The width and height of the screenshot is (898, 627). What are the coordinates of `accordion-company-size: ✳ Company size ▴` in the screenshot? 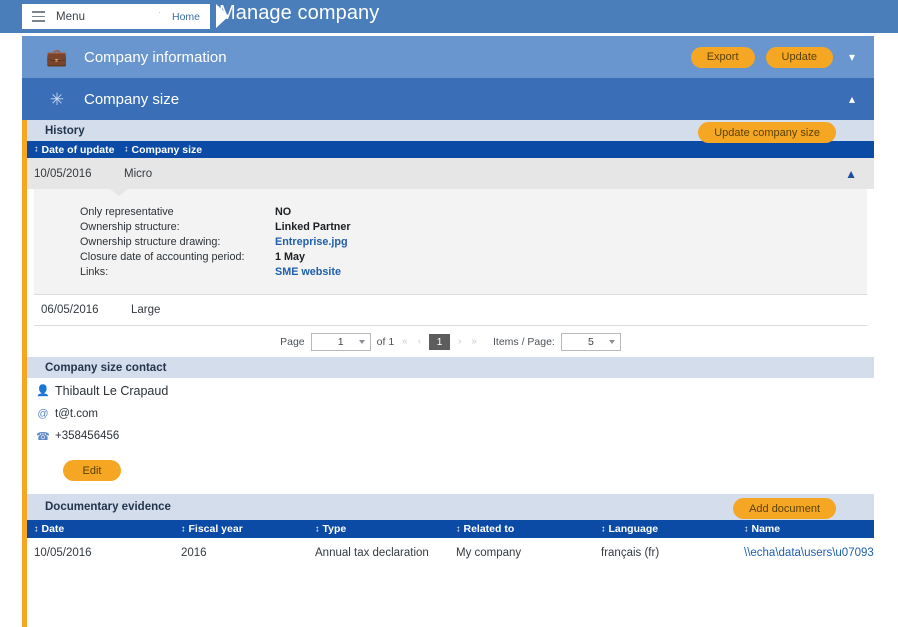 It's located at (448, 99).